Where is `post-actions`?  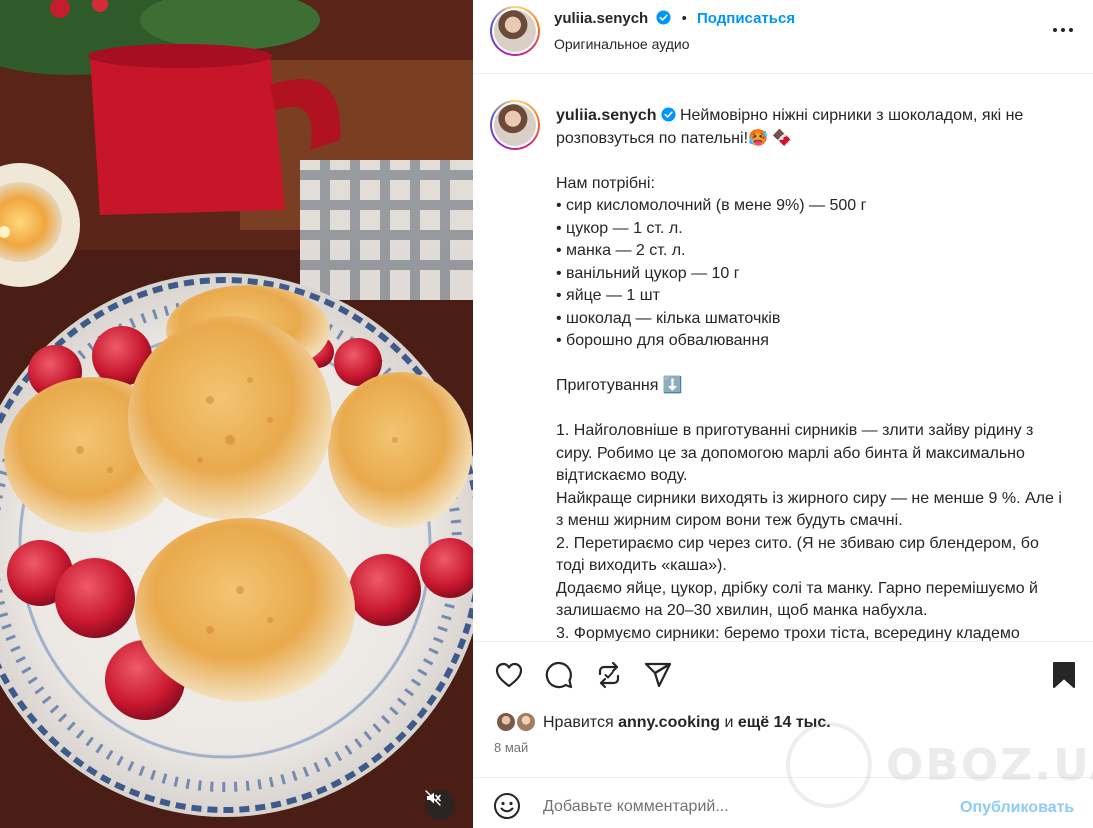
post-actions is located at coordinates (783, 672).